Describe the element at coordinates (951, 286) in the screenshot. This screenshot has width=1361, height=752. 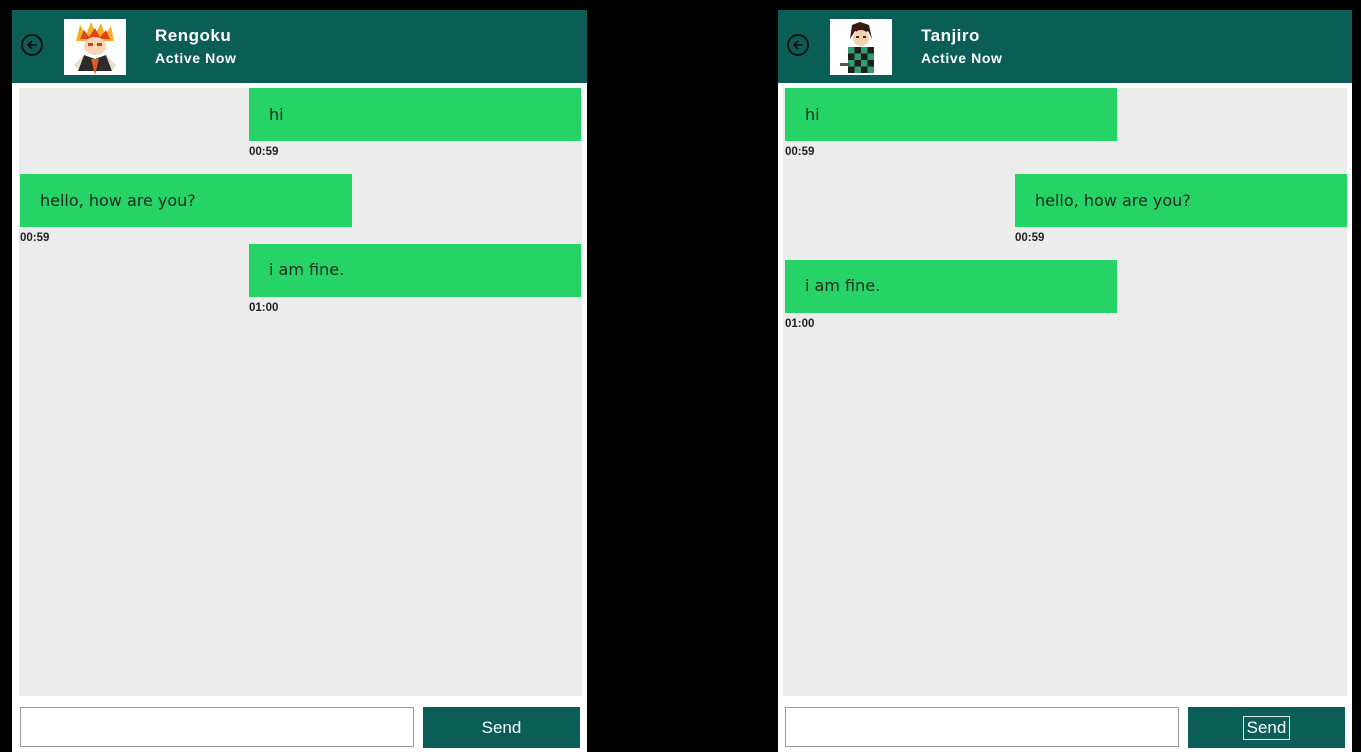
I see `message-bubble-received: i am fine.` at that location.